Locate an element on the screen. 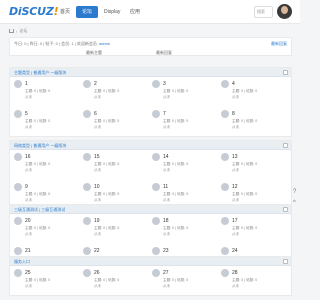 This screenshot has width=320, height=300. forum-item: 18 主题: 0 | 帖数: 0 从未 is located at coordinates (180, 231).